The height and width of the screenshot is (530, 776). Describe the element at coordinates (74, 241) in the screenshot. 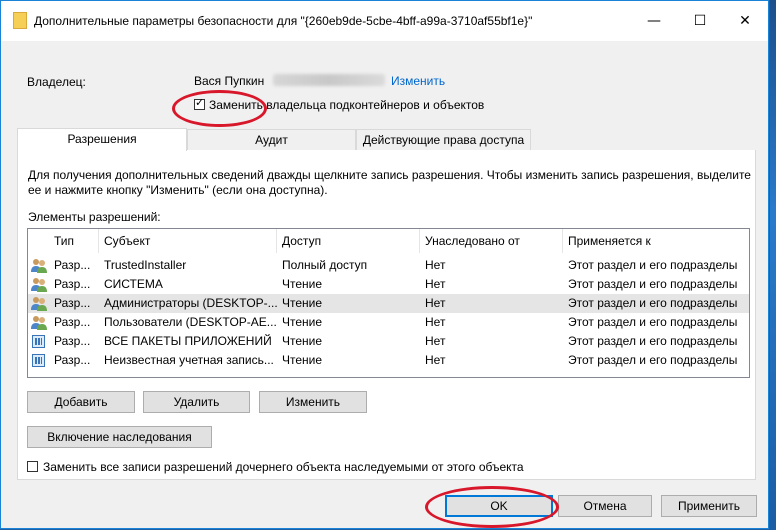

I see `col-type: Тип` at that location.